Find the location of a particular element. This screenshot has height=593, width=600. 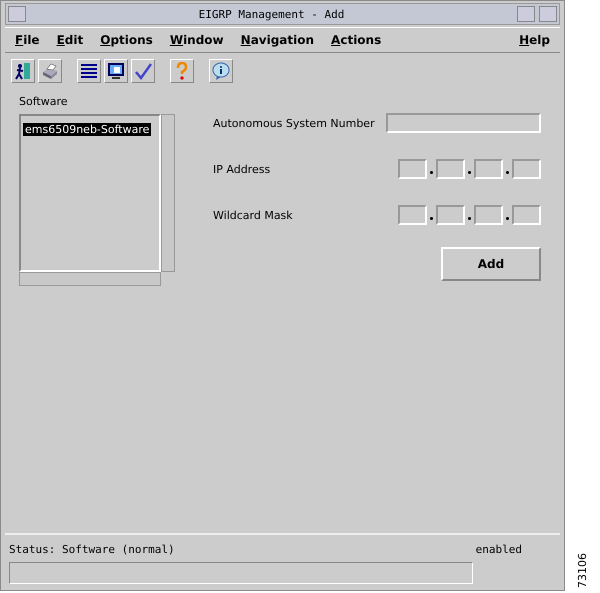

question-icon is located at coordinates (182, 71).